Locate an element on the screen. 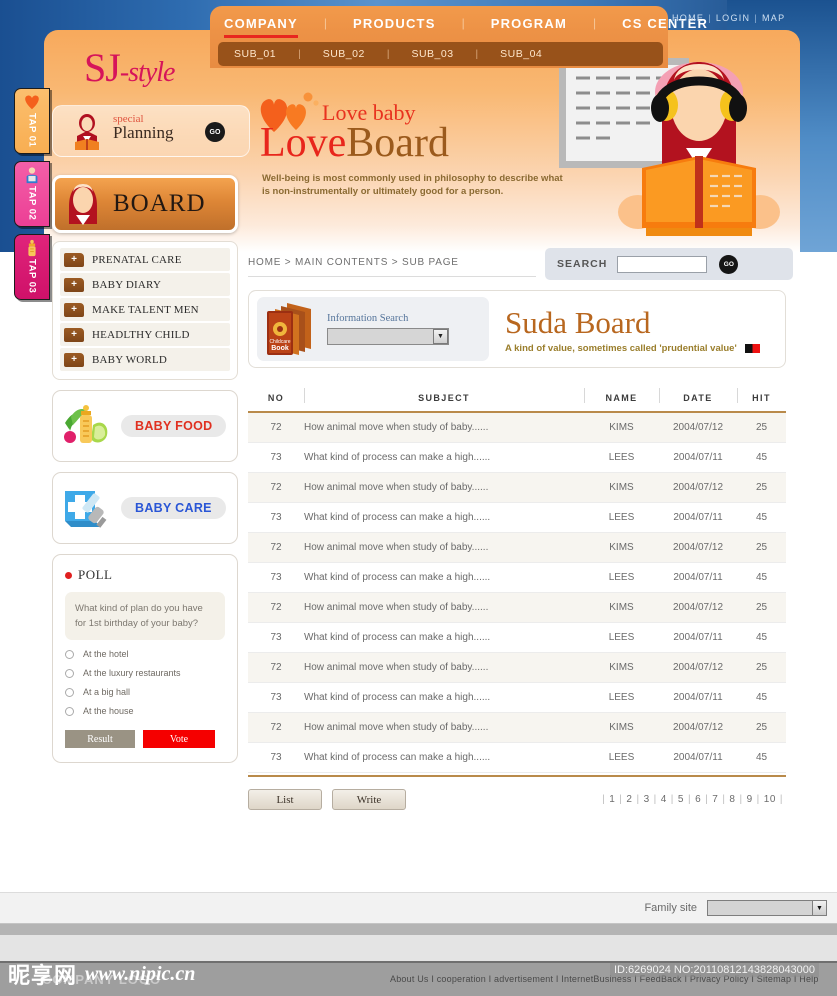 The image size is (837, 996). sidebar-item-healthy-child: + HEADLTHY CHILD is located at coordinates (145, 334).